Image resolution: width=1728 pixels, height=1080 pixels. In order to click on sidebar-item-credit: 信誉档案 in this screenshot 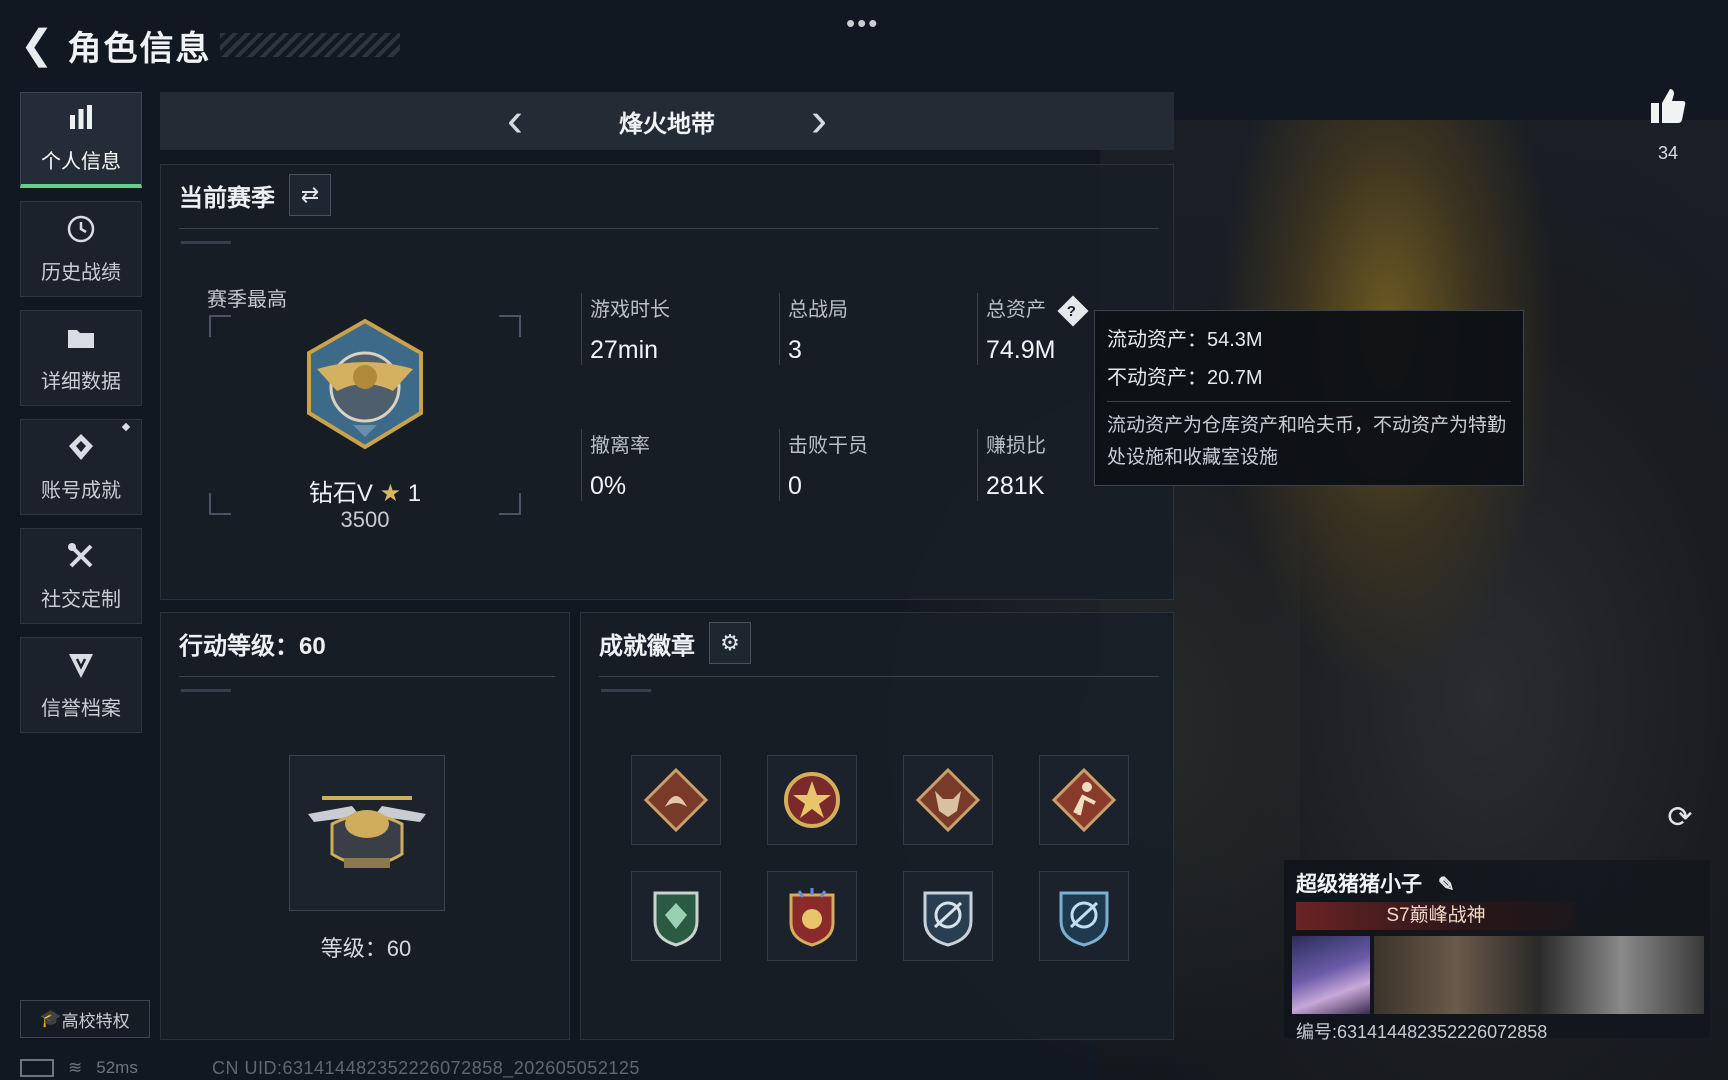, I will do `click(81, 685)`.